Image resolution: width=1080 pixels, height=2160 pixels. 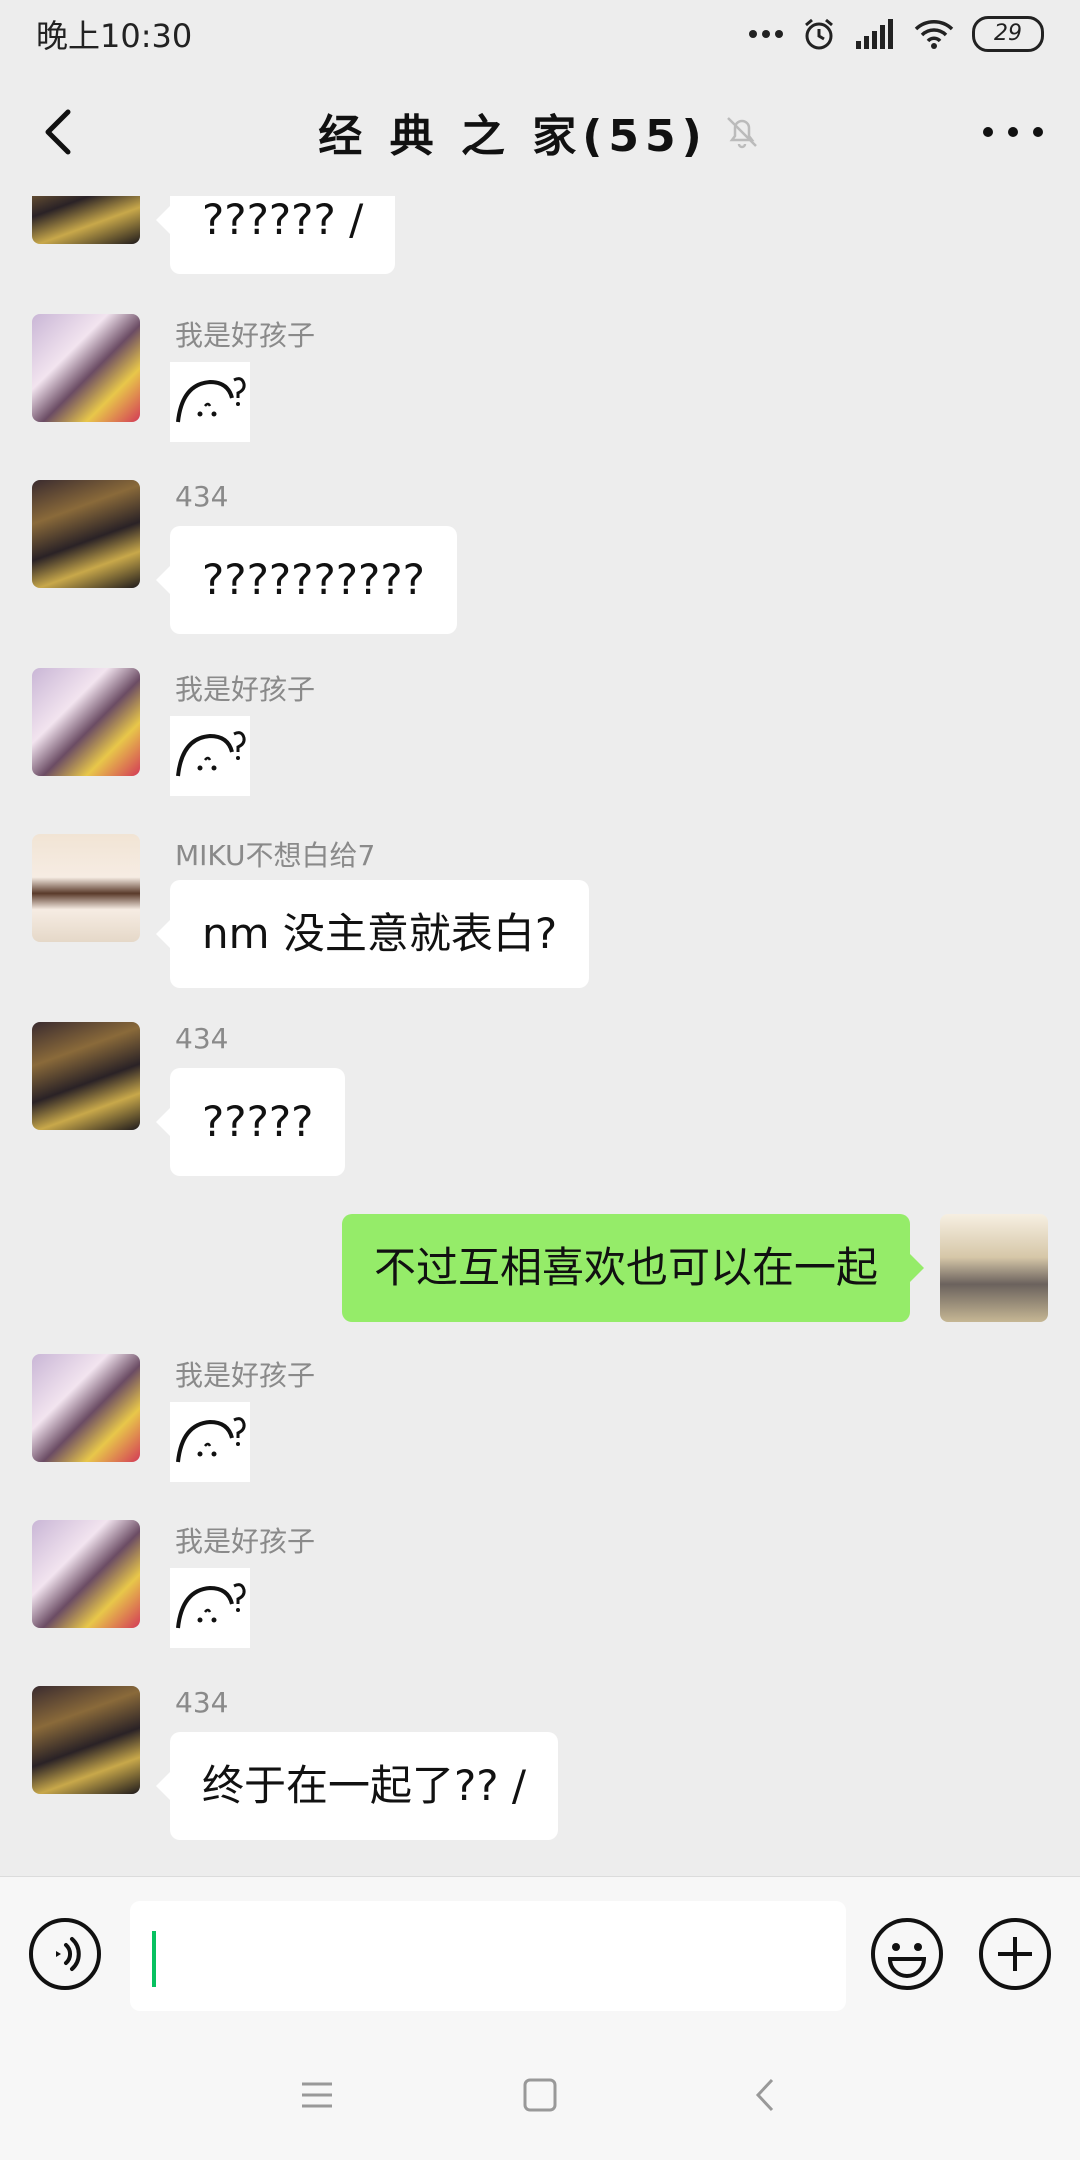 I want to click on add-icon, so click(x=1015, y=1954).